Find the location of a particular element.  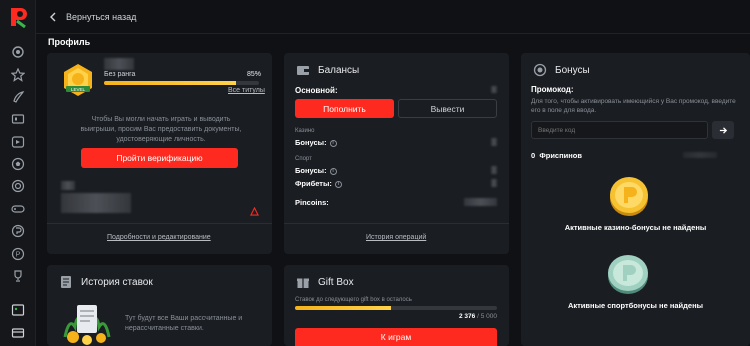

warning-icon is located at coordinates (254, 211).